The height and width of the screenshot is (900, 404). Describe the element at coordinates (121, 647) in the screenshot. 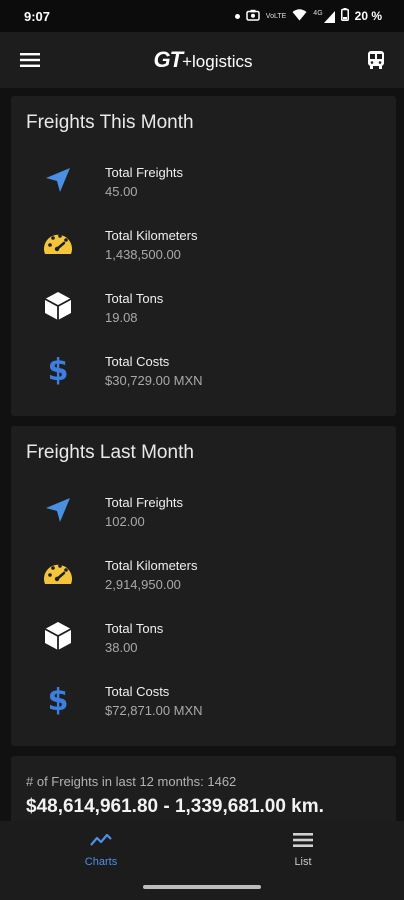

I see `stat-value: 38.00` at that location.